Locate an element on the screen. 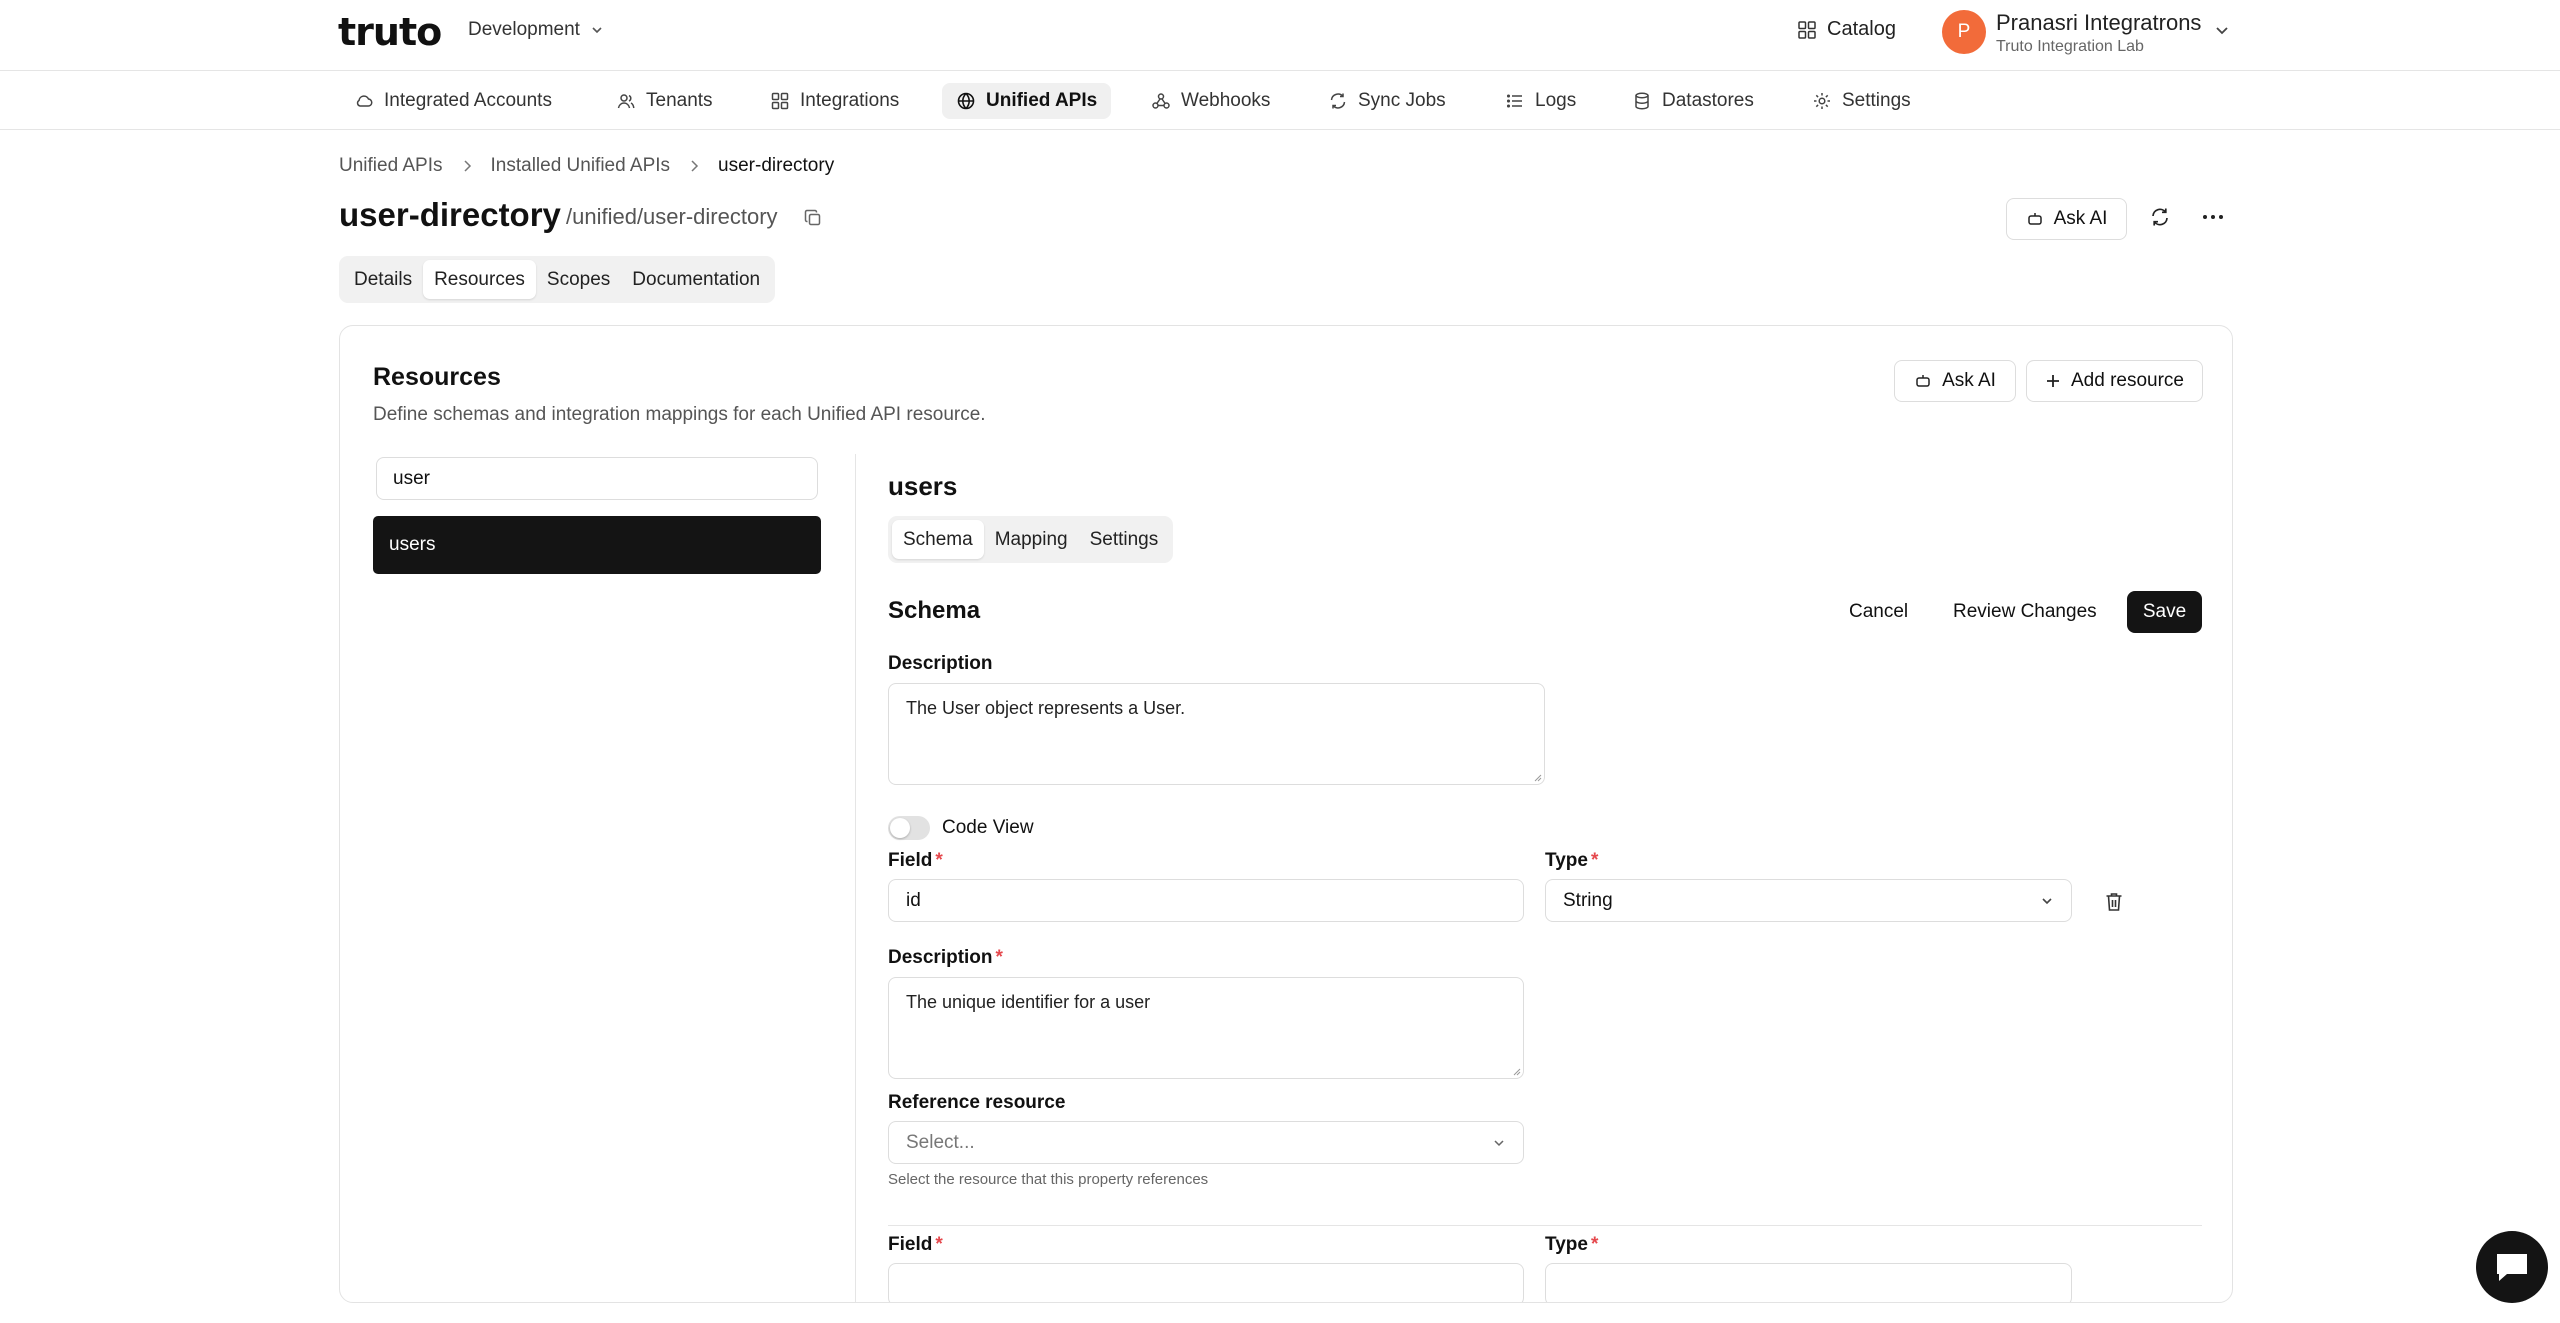 This screenshot has height=1323, width=2560. resource-list-item-users: users is located at coordinates (597, 545).